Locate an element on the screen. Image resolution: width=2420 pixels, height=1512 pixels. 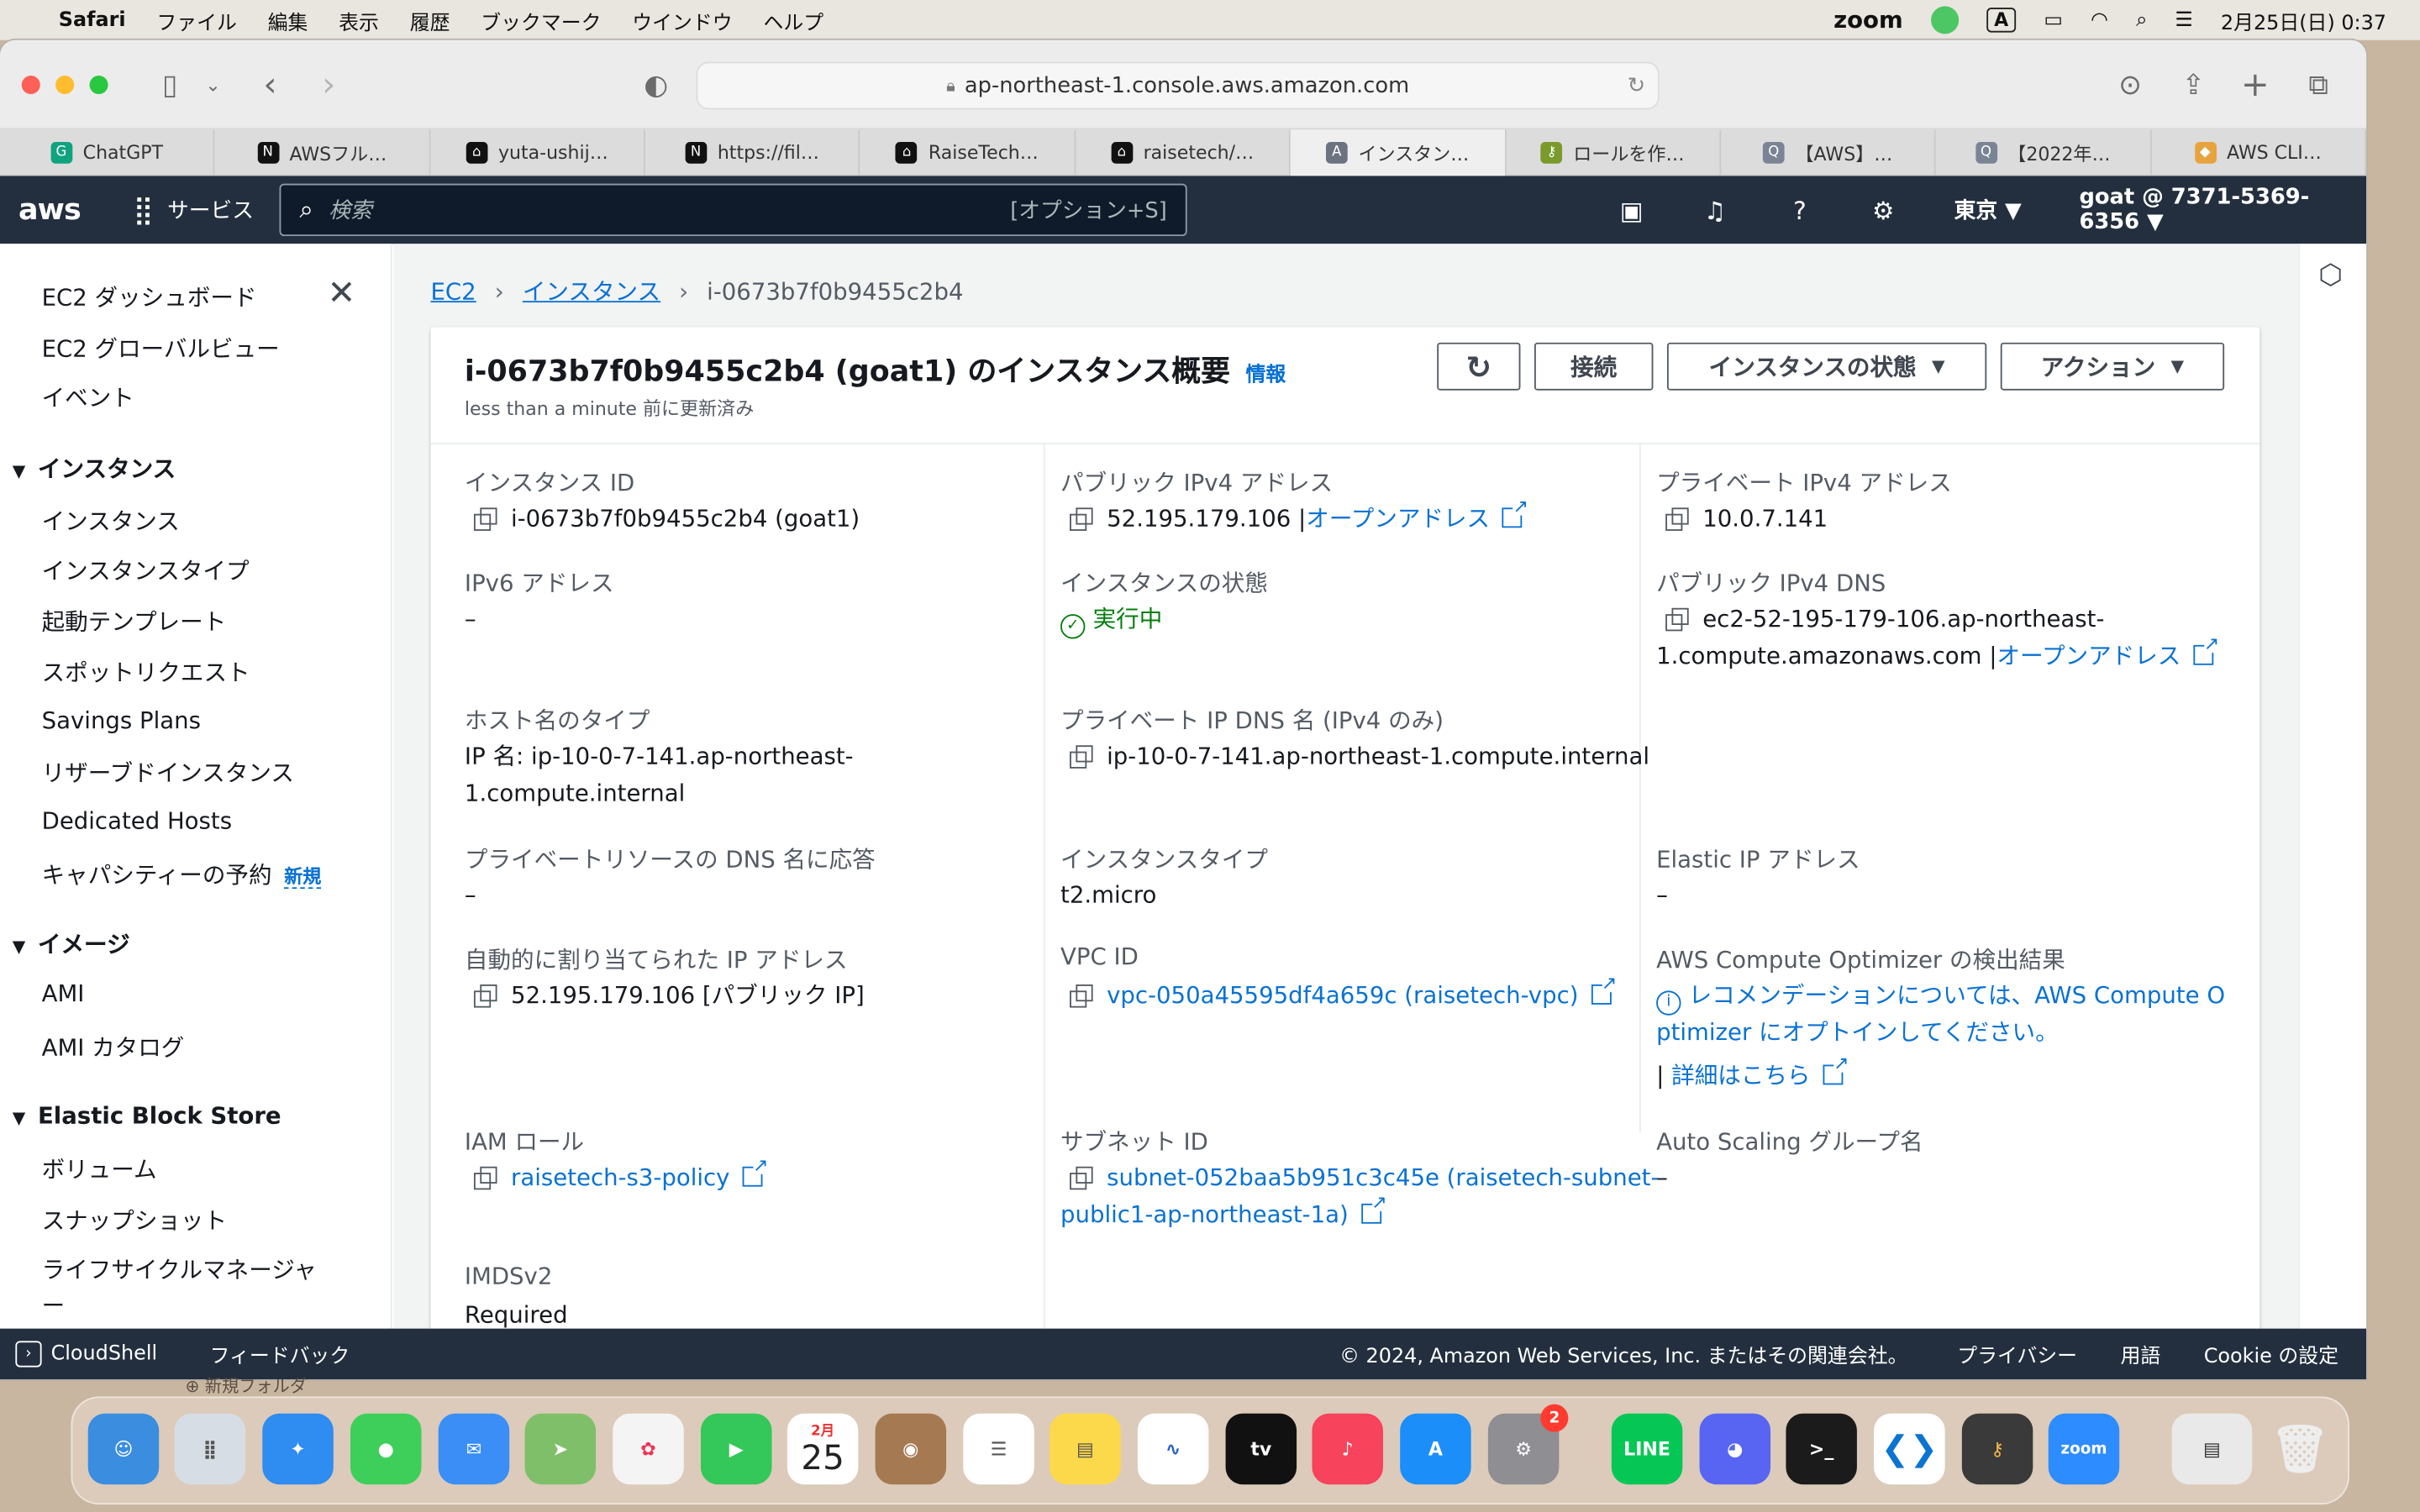
instance-state-button: インスタンスの状態 ▼ is located at coordinates (1826, 366).